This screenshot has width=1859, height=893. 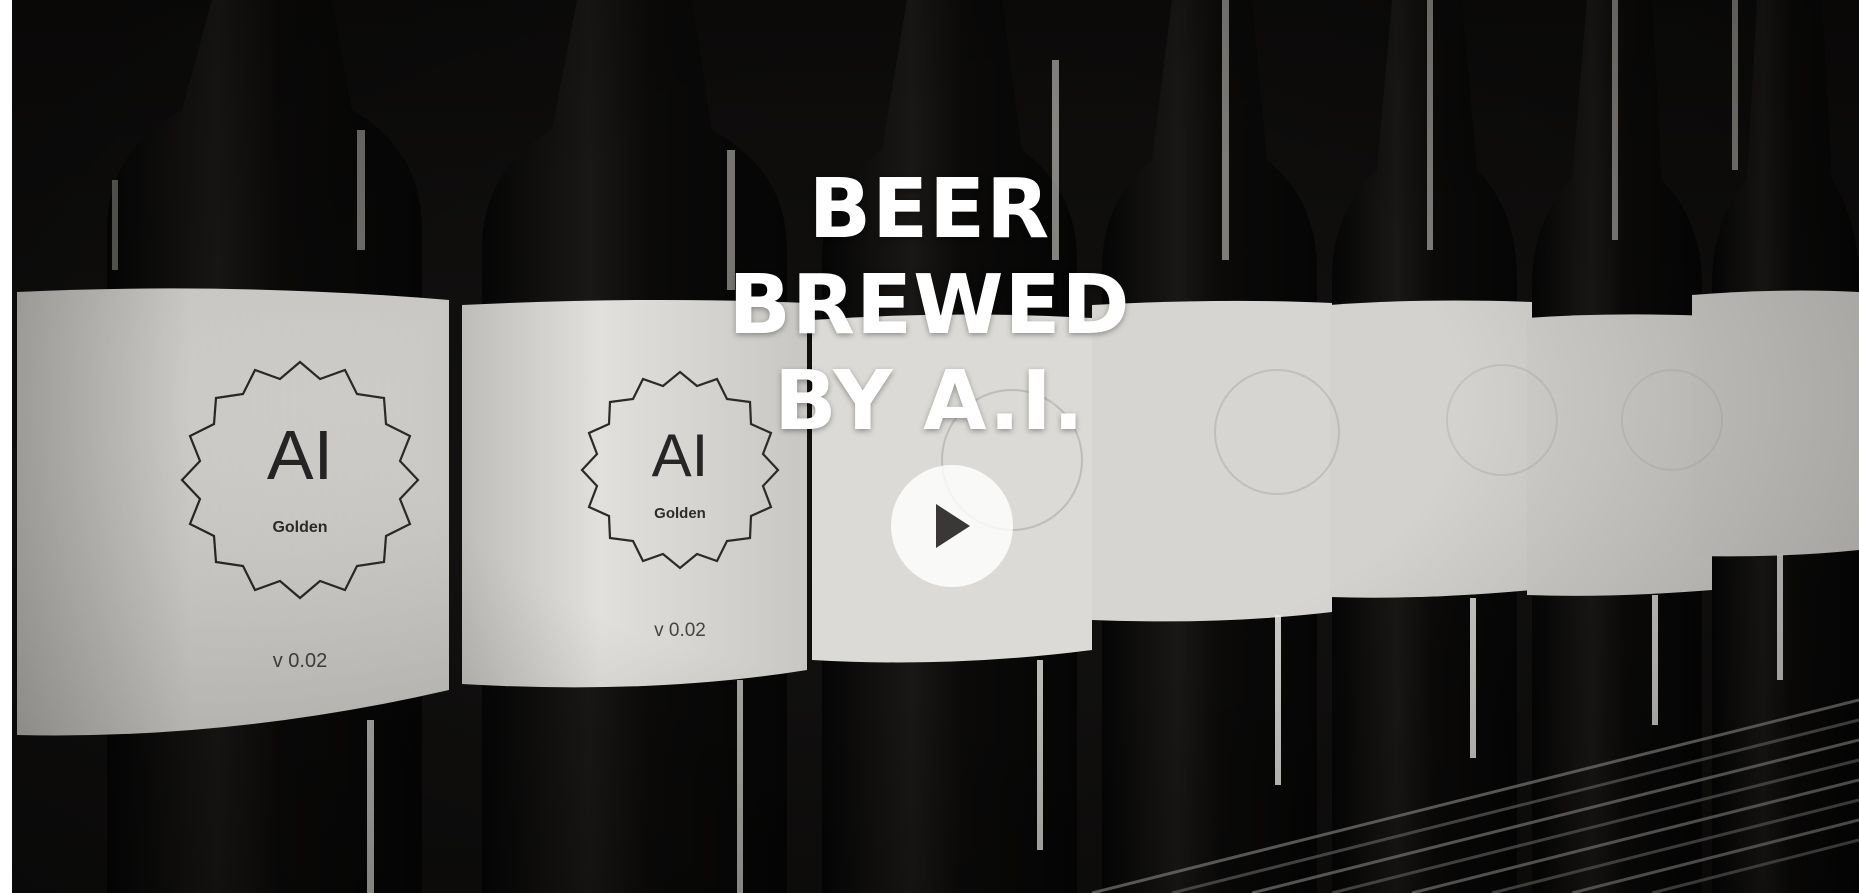 What do you see at coordinates (929, 209) in the screenshot?
I see `headline-line-1: BEER` at bounding box center [929, 209].